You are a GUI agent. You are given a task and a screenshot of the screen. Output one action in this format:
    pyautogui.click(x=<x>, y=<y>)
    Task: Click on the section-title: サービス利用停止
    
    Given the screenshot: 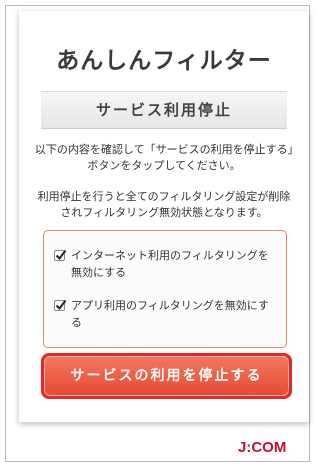 What is the action you would take?
    pyautogui.click(x=164, y=110)
    